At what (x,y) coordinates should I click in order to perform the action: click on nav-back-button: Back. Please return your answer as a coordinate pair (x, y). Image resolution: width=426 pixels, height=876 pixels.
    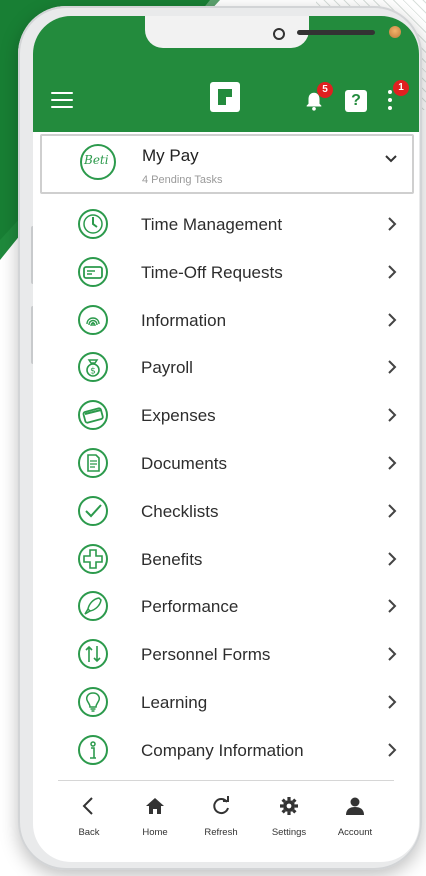
    Looking at the image, I should click on (89, 816).